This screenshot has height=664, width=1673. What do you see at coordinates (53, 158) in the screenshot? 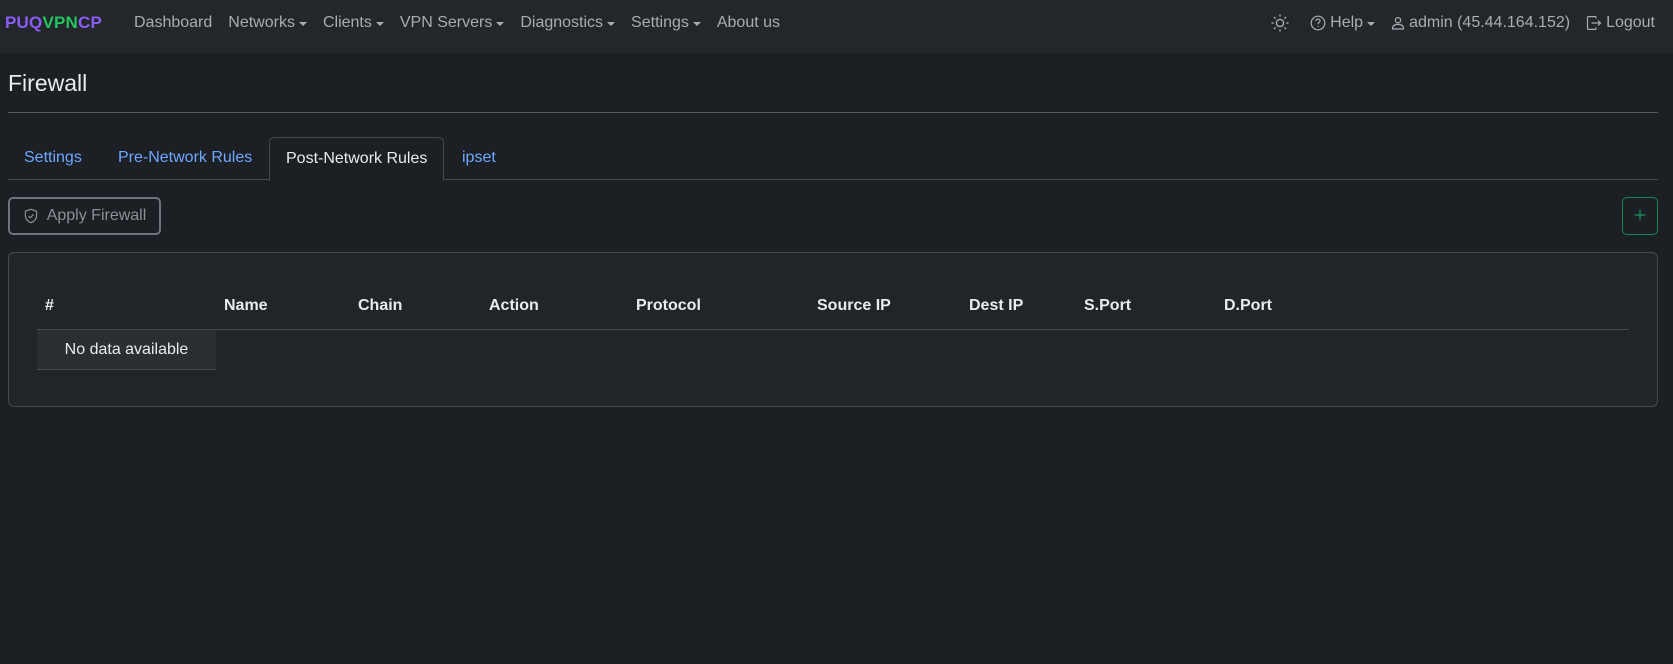
I see `tab-settings: Settings` at bounding box center [53, 158].